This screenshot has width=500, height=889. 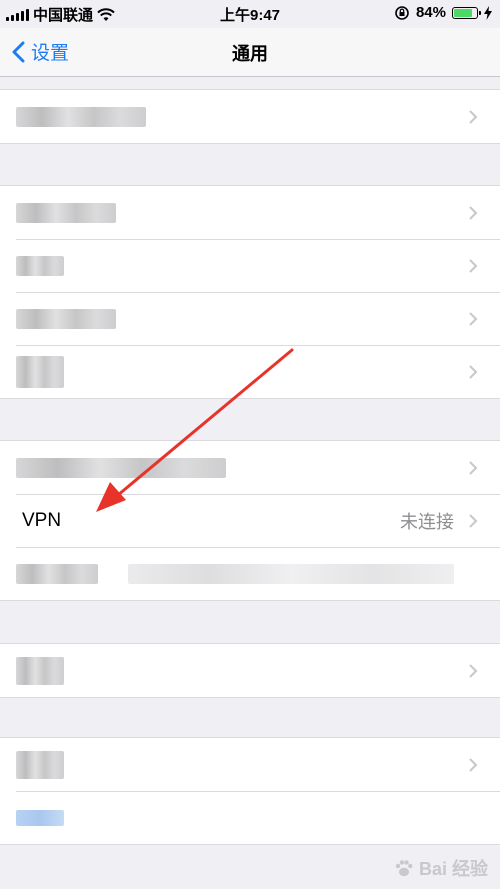 I want to click on vpn-status: 未连接, so click(x=427, y=521).